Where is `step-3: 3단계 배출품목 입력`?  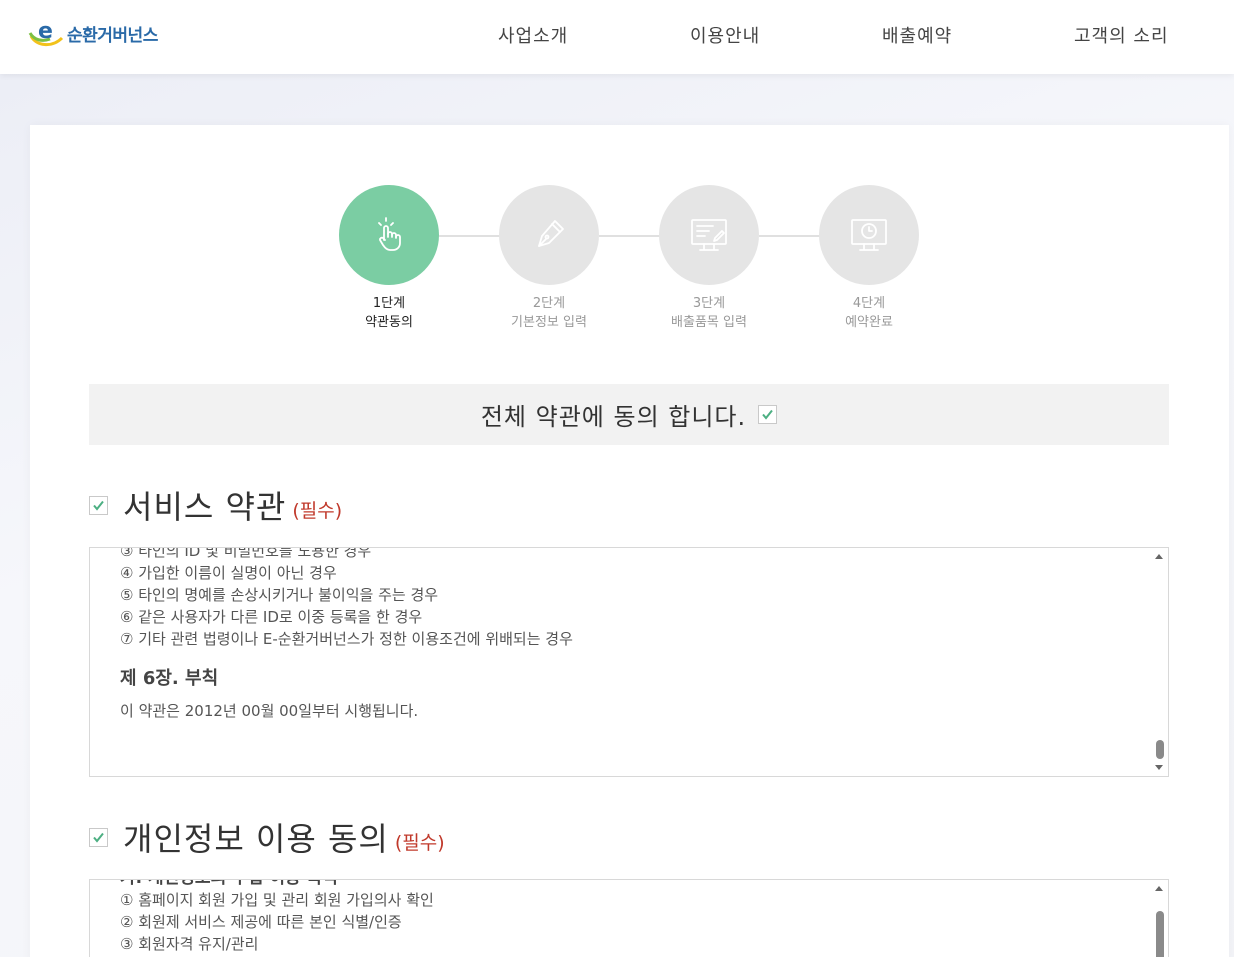
step-3: 3단계 배출품목 입력 is located at coordinates (709, 258).